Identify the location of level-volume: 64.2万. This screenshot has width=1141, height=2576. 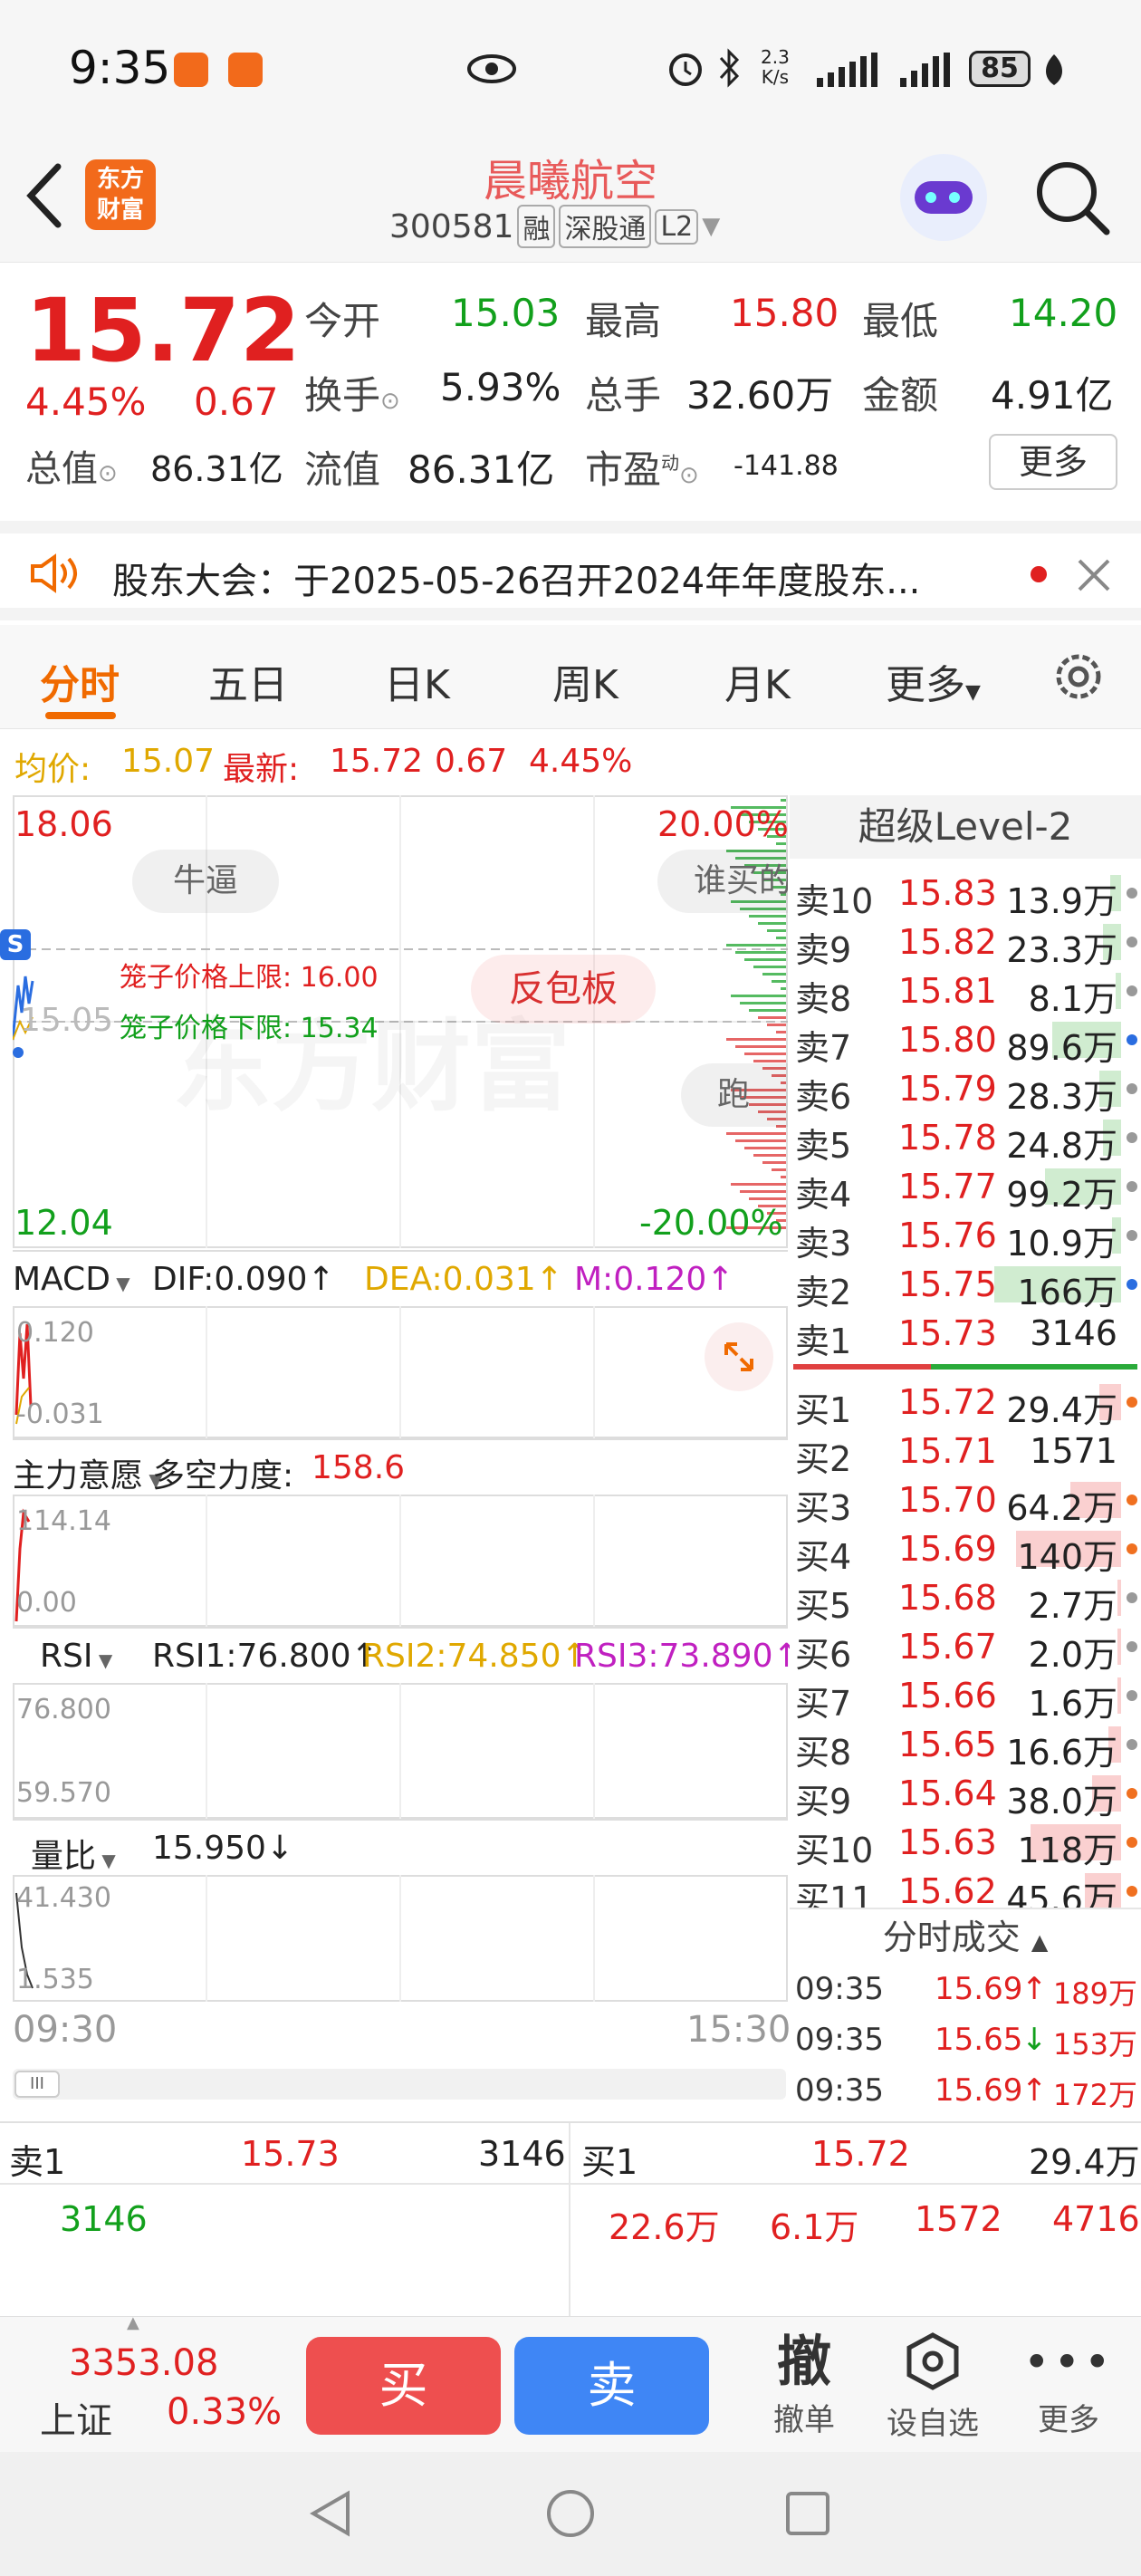
(1061, 1508).